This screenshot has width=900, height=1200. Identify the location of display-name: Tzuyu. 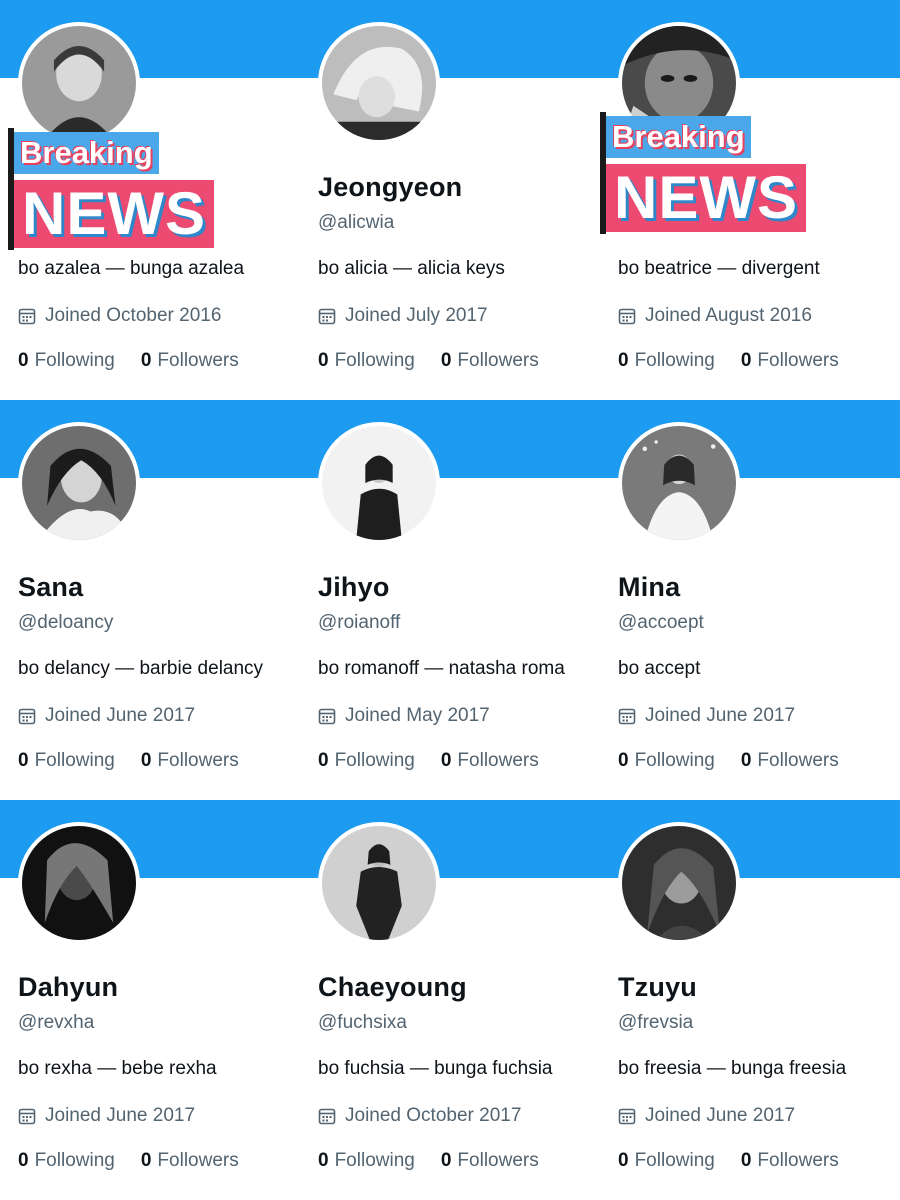
(657, 987).